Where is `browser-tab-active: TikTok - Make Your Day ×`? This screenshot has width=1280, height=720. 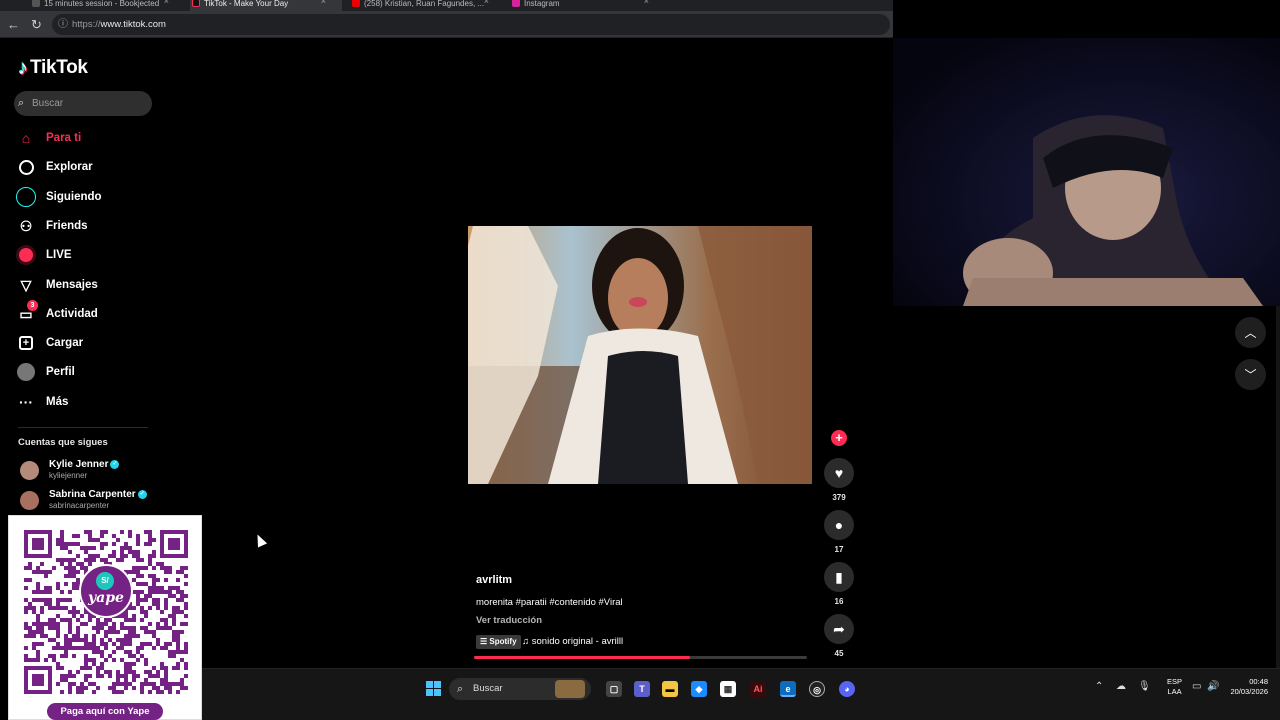 browser-tab-active: TikTok - Make Your Day × is located at coordinates (266, 5).